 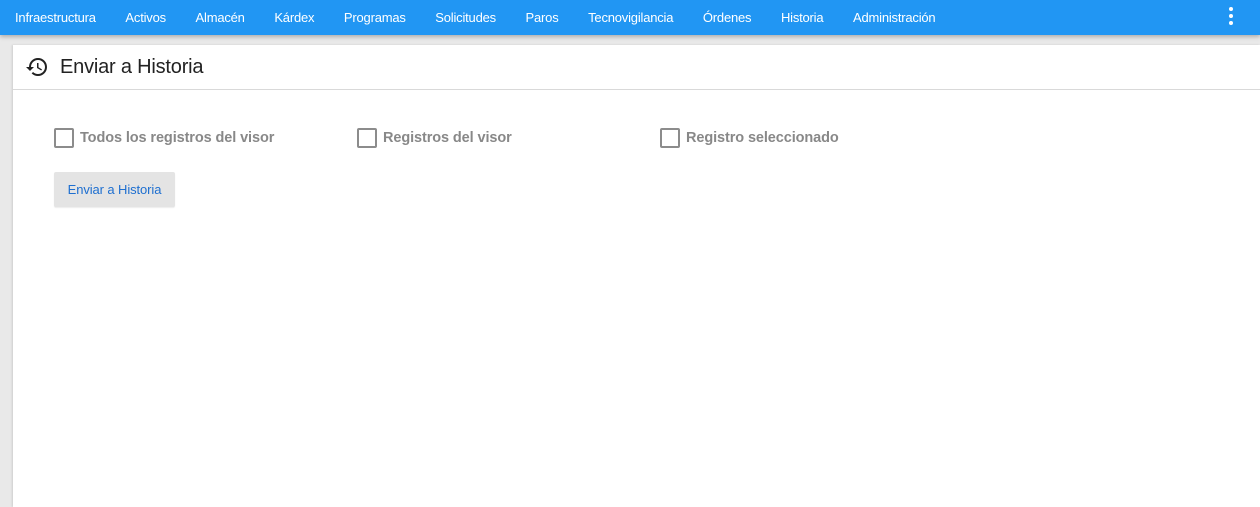 I want to click on option-label: Todos los registros del visor, so click(x=177, y=138).